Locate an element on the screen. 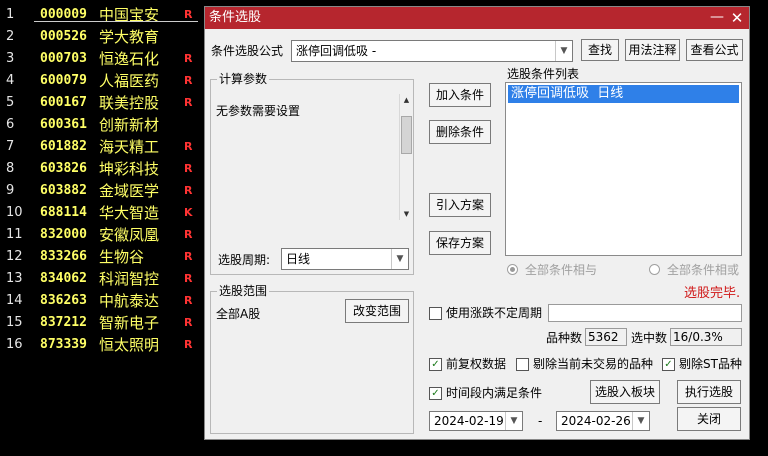 This screenshot has height=456, width=768. stock-row: 11 832000 安徽凤凰 R is located at coordinates (102, 235).